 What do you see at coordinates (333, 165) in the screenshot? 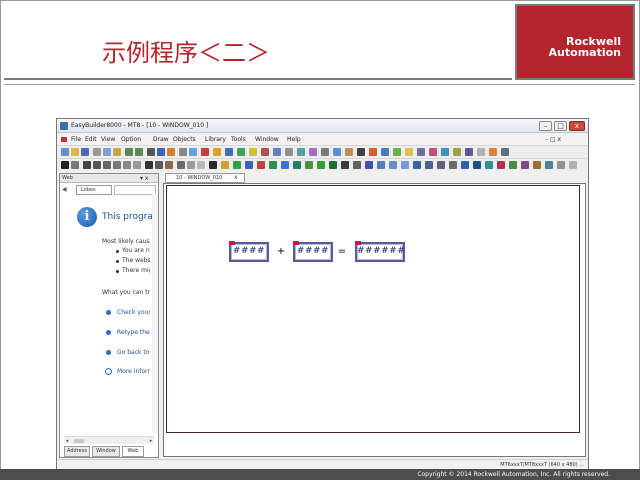
I see `numeric-input-icon` at bounding box center [333, 165].